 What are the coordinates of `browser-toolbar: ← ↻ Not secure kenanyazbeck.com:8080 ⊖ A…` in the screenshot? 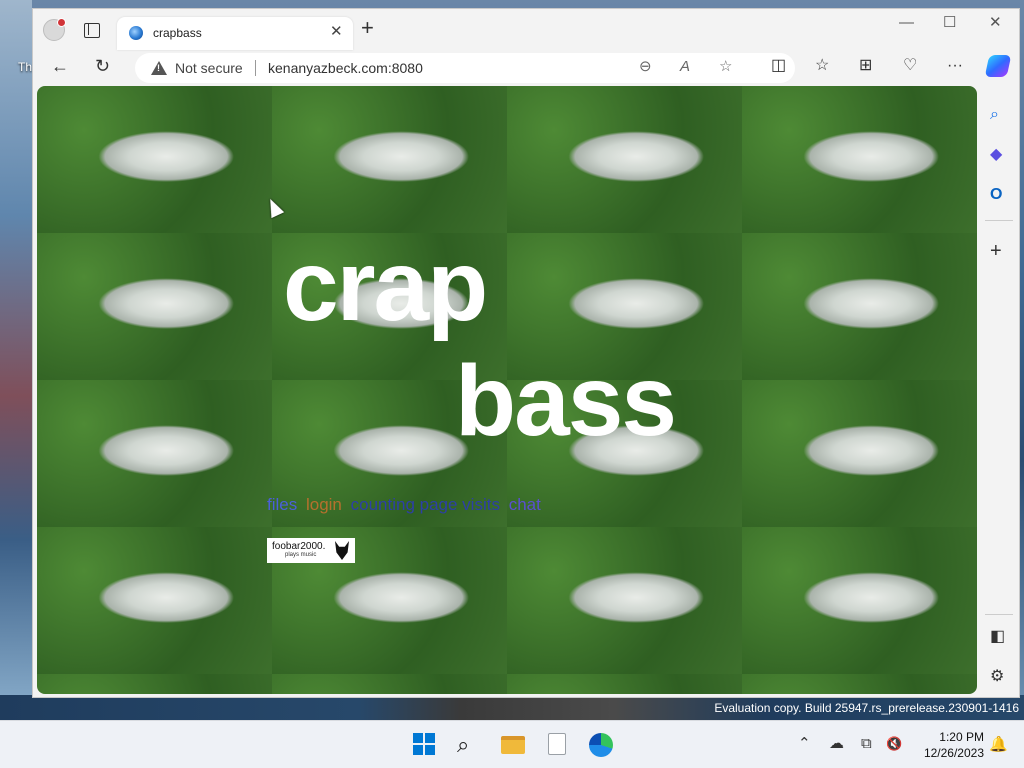 It's located at (527, 67).